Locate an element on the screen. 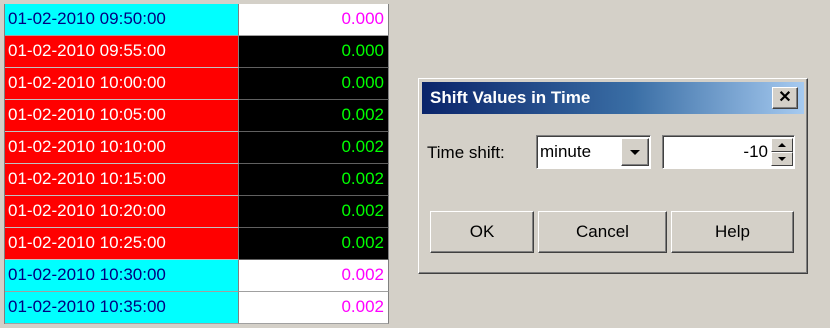 The width and height of the screenshot is (830, 328). dialog-titlebar: Shift Values in Time ✕ is located at coordinates (613, 98).